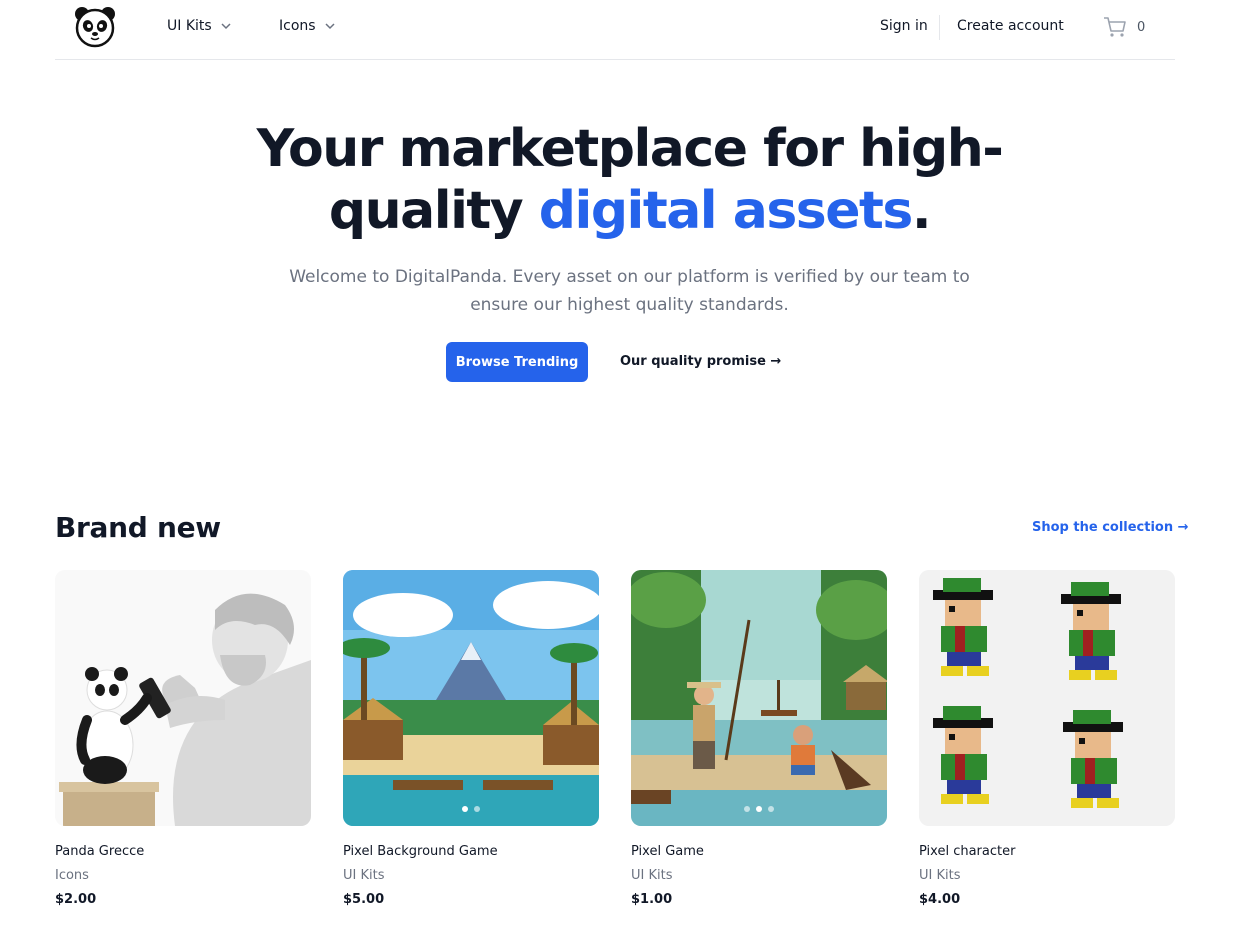  Describe the element at coordinates (726, 211) in the screenshot. I see `hero-title-accent: digital assets` at that location.